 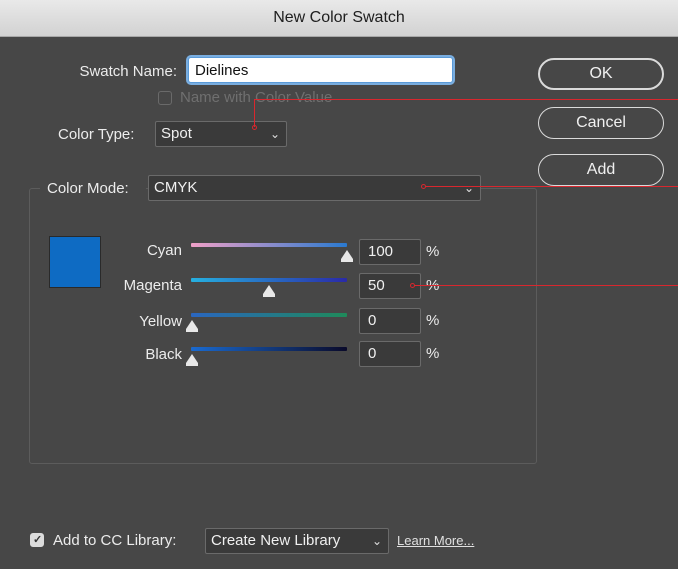 I want to click on color-mode-select: CMYK ⌄, so click(x=314, y=188).